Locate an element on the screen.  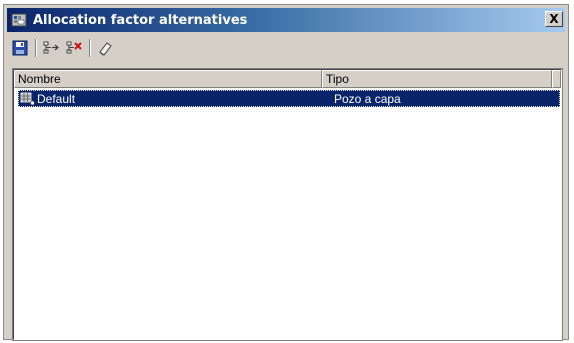
tree-delete-icon is located at coordinates (74, 47).